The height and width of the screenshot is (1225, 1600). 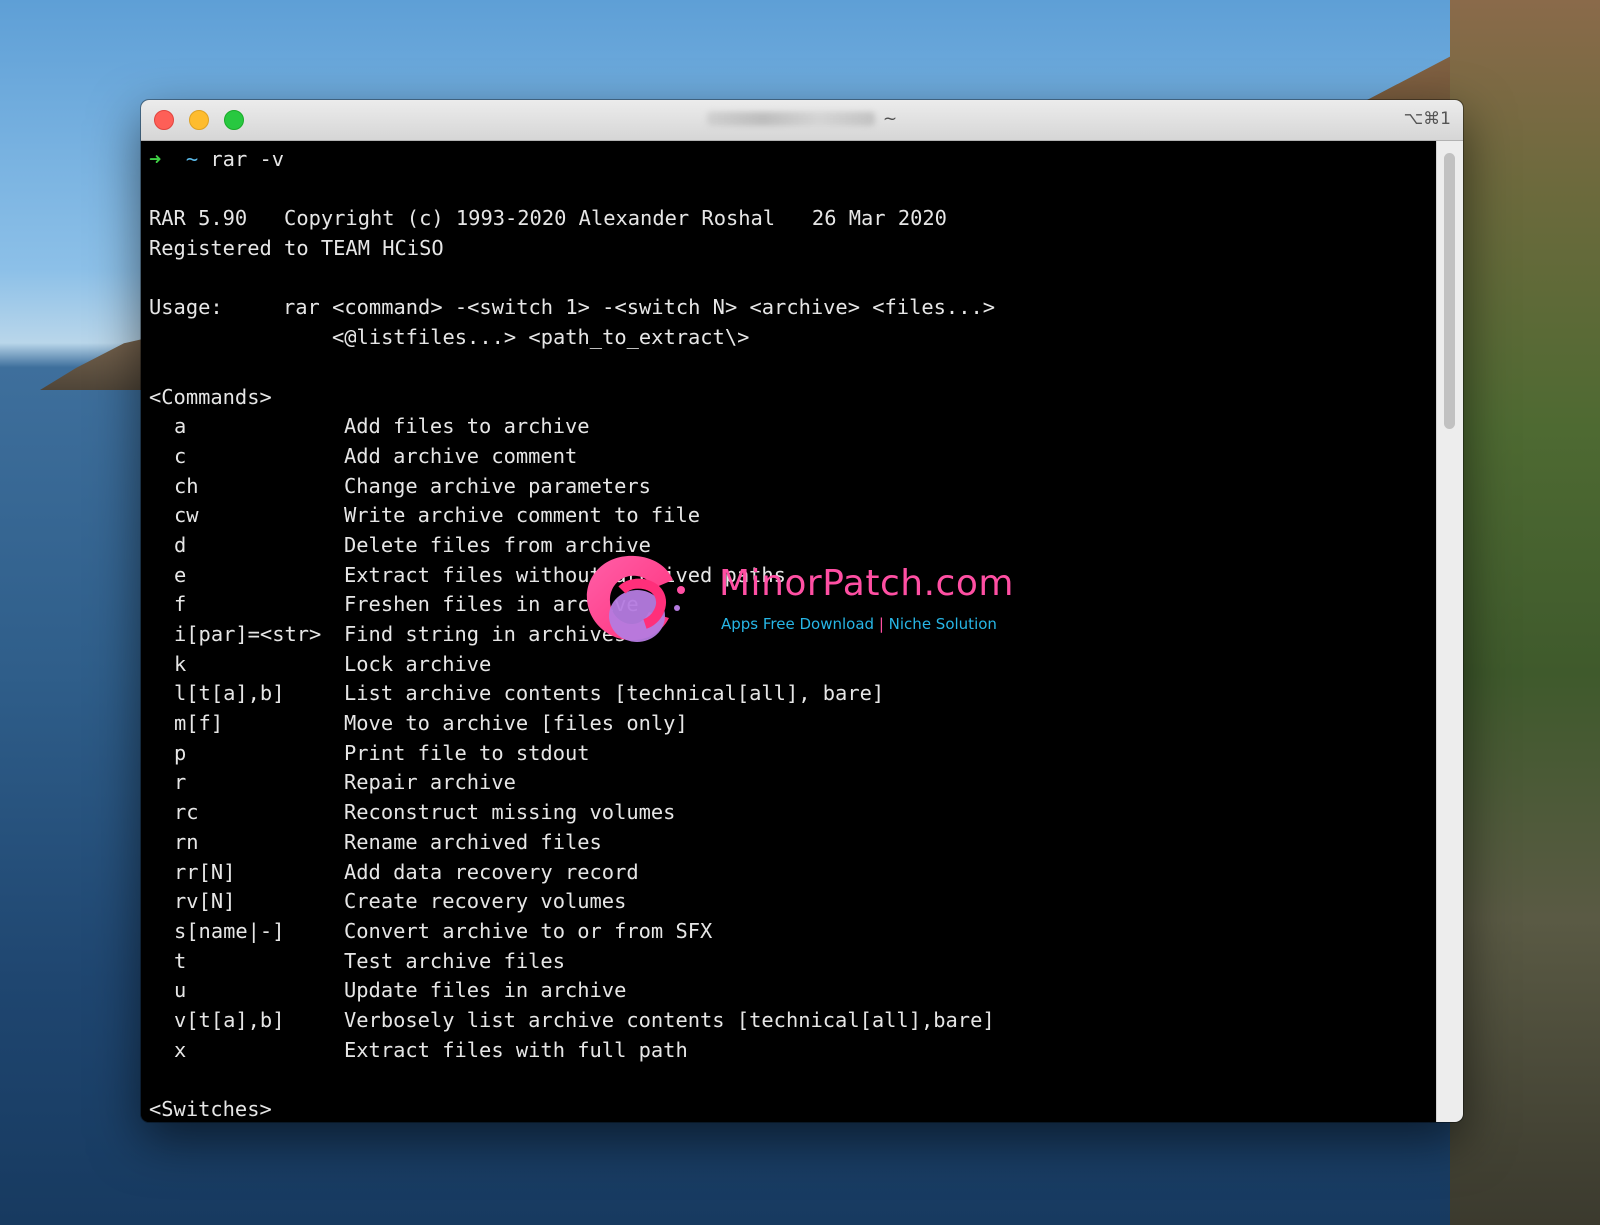 What do you see at coordinates (180, 574) in the screenshot?
I see `command-key: e` at bounding box center [180, 574].